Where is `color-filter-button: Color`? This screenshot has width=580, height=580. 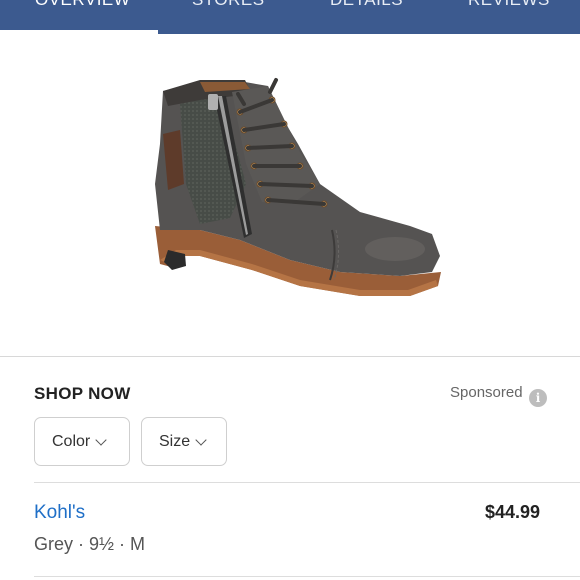
color-filter-button: Color is located at coordinates (82, 441).